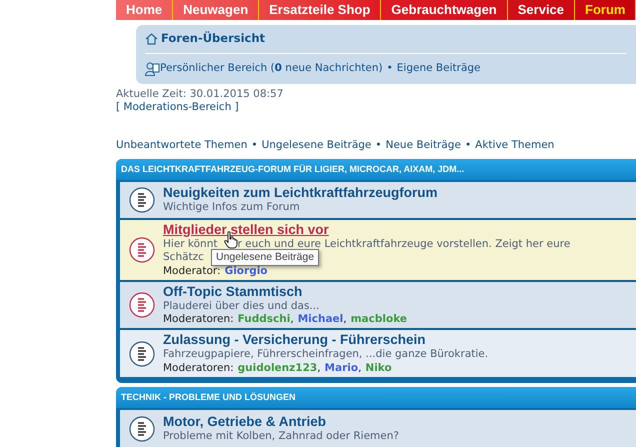  What do you see at coordinates (438, 69) in the screenshot?
I see `own-posts-link: Eigene Beiträge` at bounding box center [438, 69].